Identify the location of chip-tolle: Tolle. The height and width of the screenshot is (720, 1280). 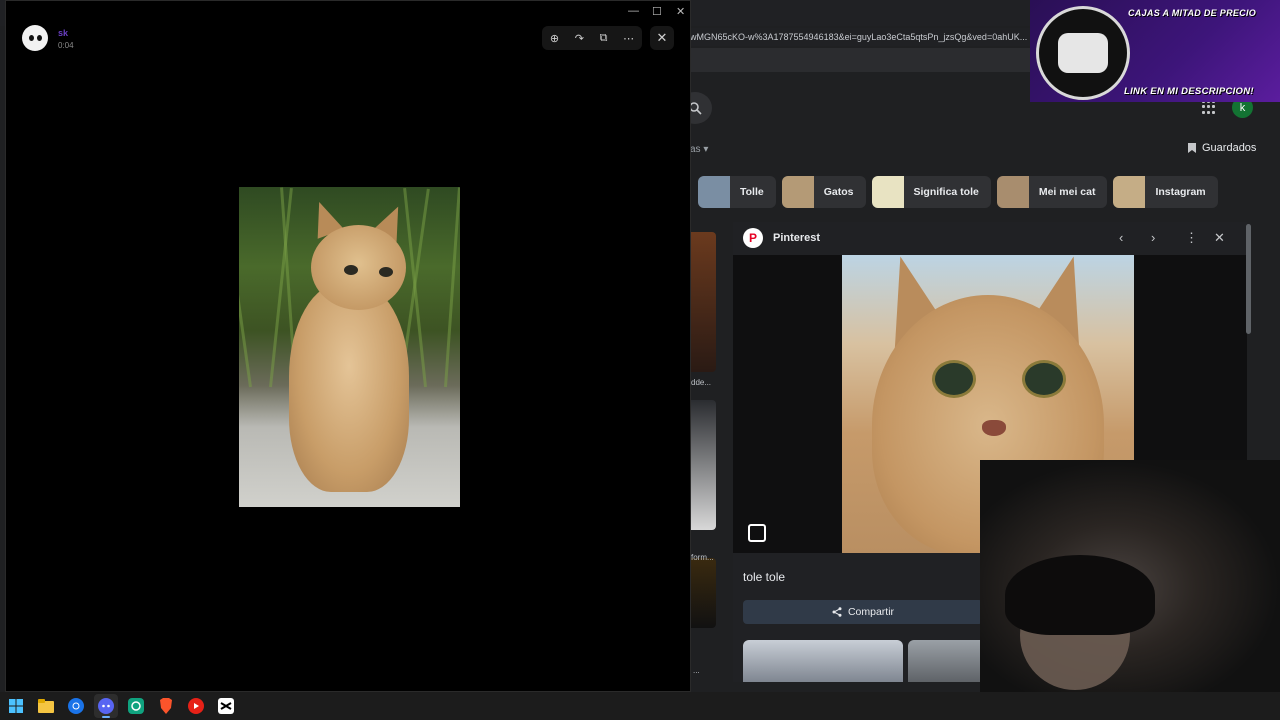
(737, 192).